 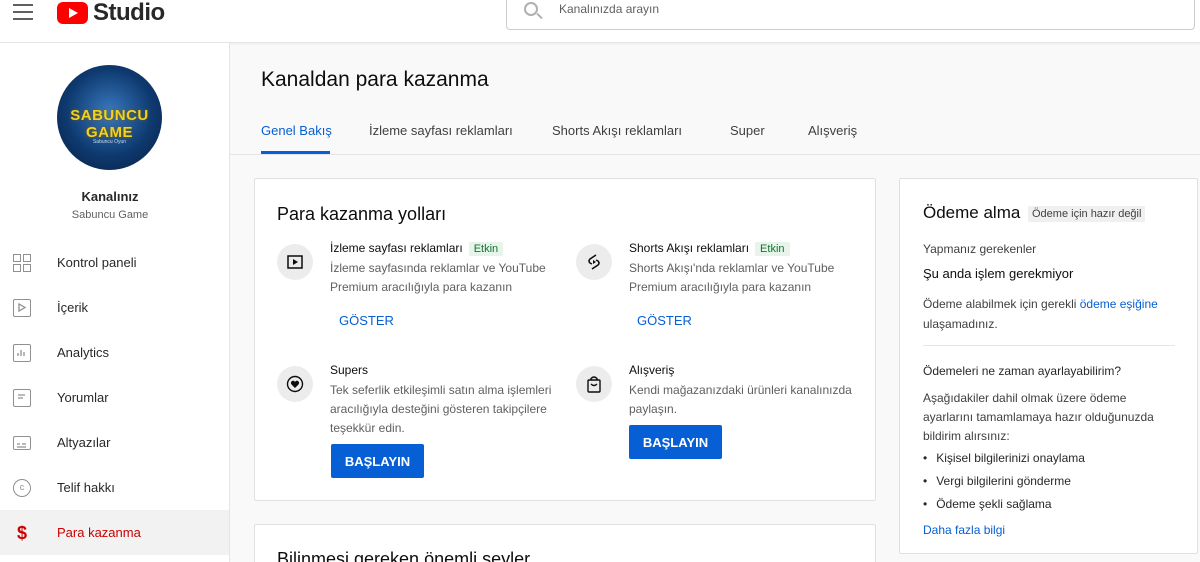 What do you see at coordinates (675, 442) in the screenshot?
I see `shopping-start-button: BAŞLAYIN` at bounding box center [675, 442].